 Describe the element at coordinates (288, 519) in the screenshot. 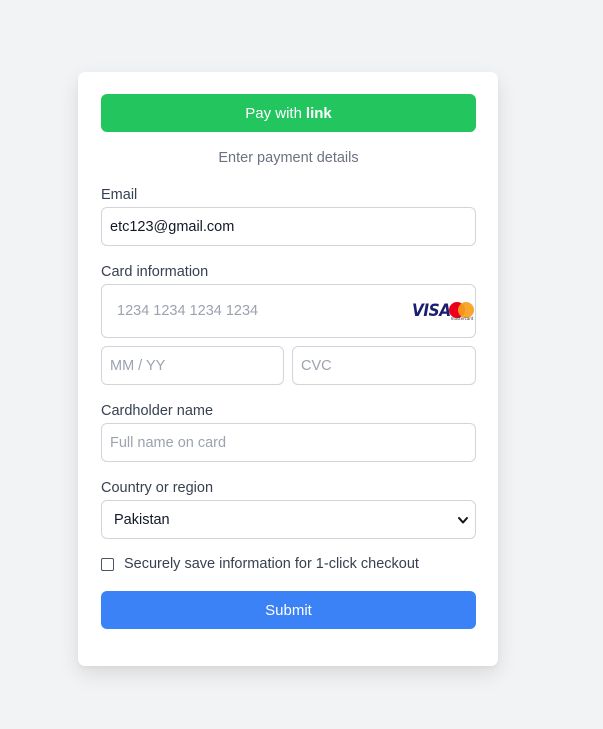

I see `country-select: Pakistan` at that location.